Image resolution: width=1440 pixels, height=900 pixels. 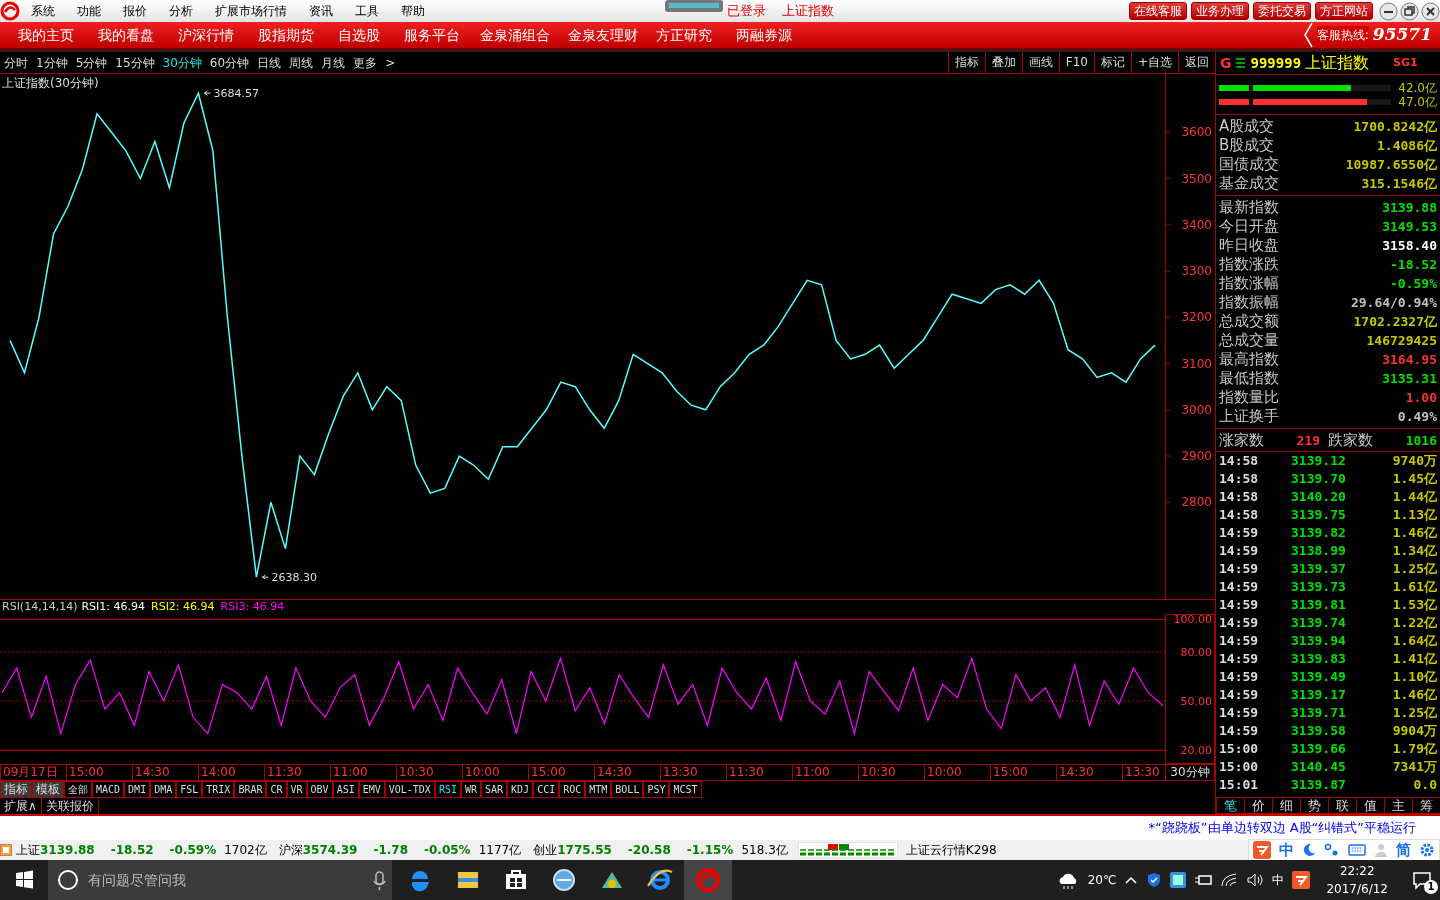 I want to click on menu-item: 分析, so click(x=181, y=11).